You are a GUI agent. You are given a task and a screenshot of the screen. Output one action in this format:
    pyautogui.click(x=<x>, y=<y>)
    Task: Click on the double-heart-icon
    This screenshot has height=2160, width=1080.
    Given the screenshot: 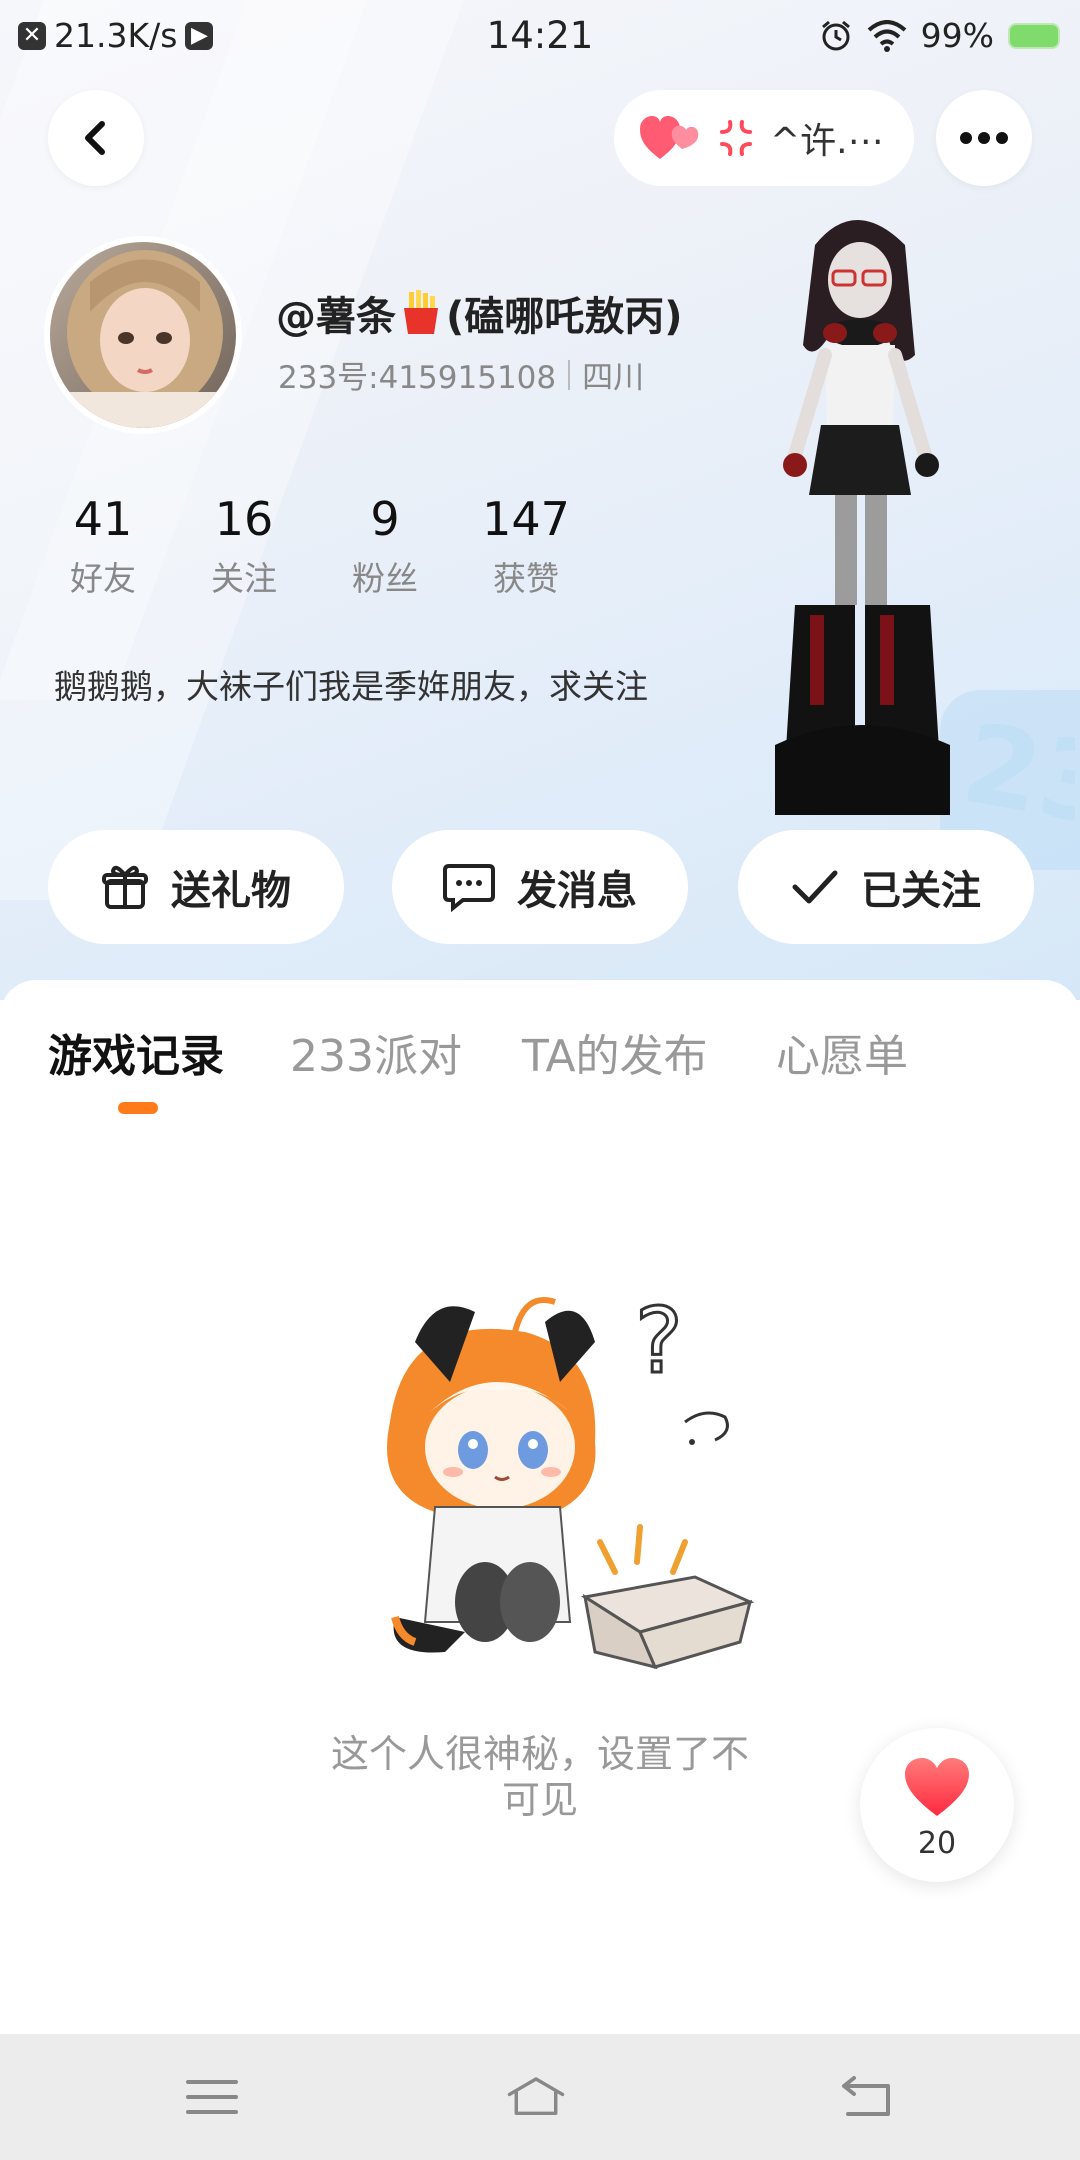 What is the action you would take?
    pyautogui.click(x=669, y=137)
    